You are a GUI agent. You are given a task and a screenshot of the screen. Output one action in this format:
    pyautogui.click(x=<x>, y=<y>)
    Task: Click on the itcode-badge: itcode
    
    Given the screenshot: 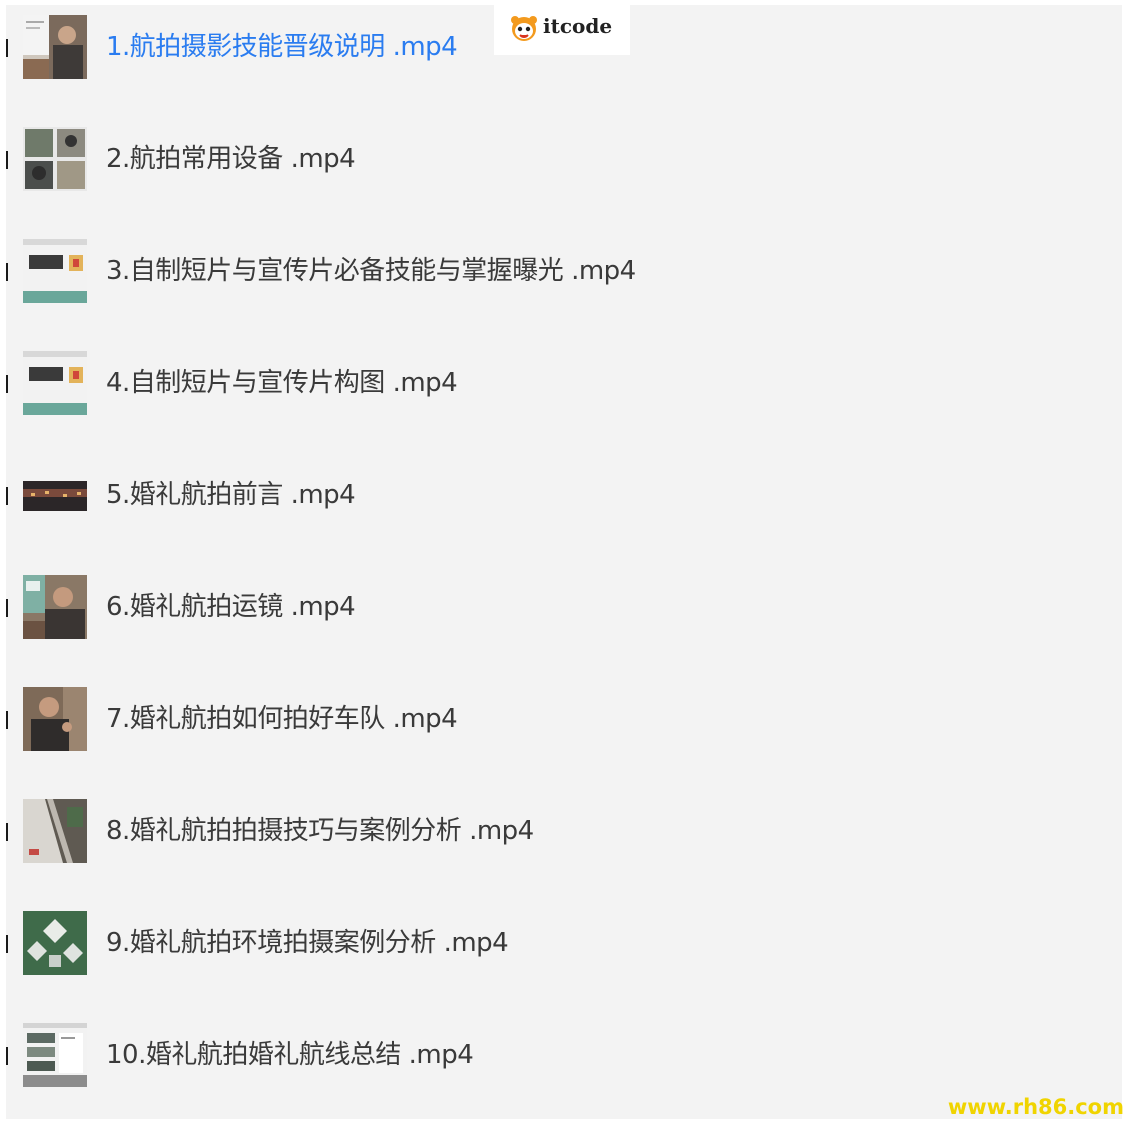 What is the action you would take?
    pyautogui.click(x=562, y=27)
    